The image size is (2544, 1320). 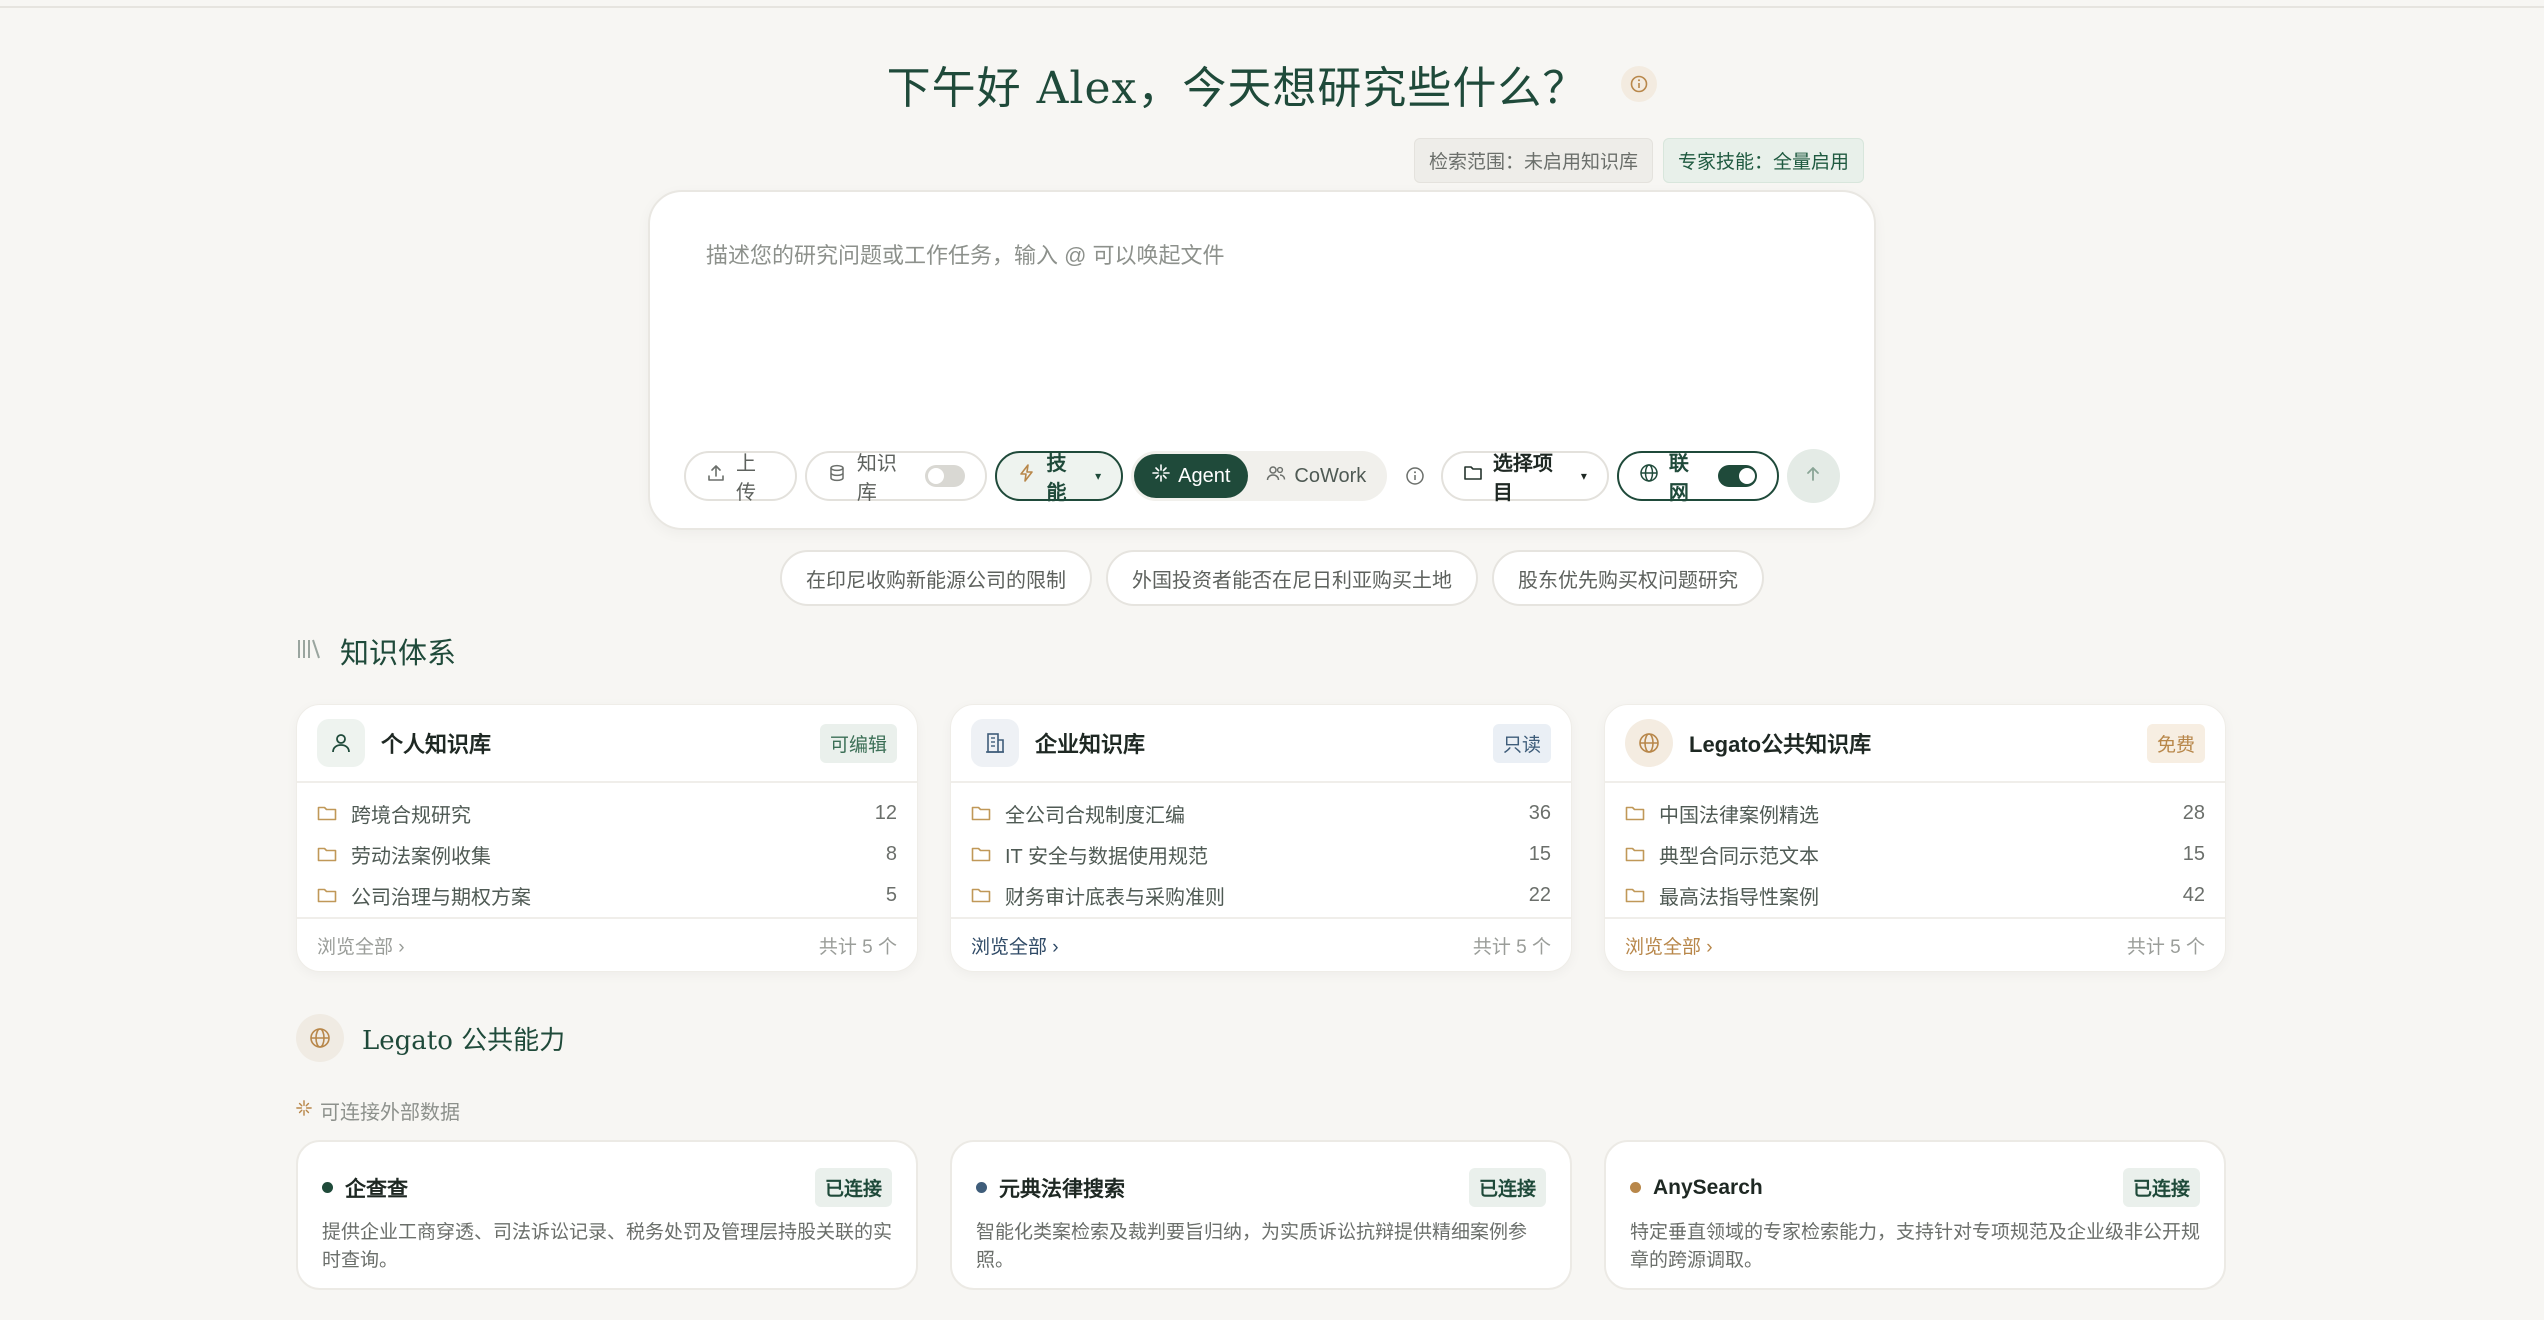 I want to click on kb-folder-name: 全公司合规制度汇编, so click(x=1095, y=816).